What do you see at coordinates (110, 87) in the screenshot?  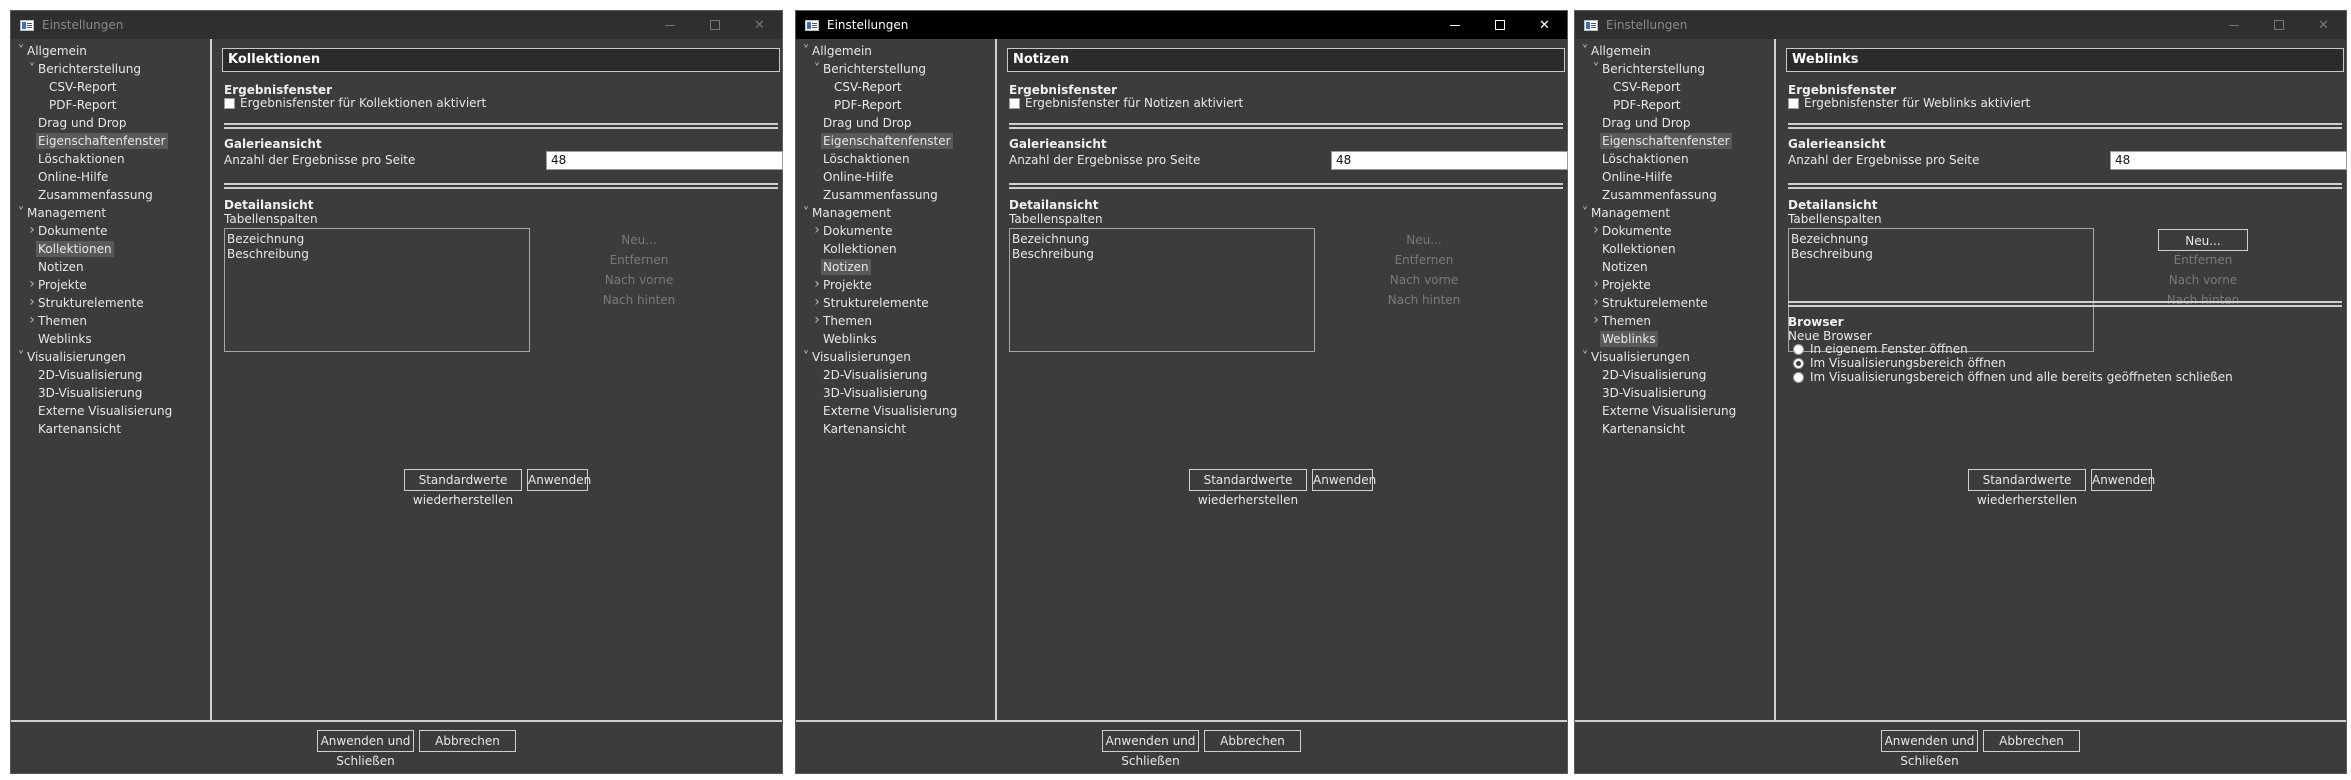 I see `tree-item: CSV-Report` at bounding box center [110, 87].